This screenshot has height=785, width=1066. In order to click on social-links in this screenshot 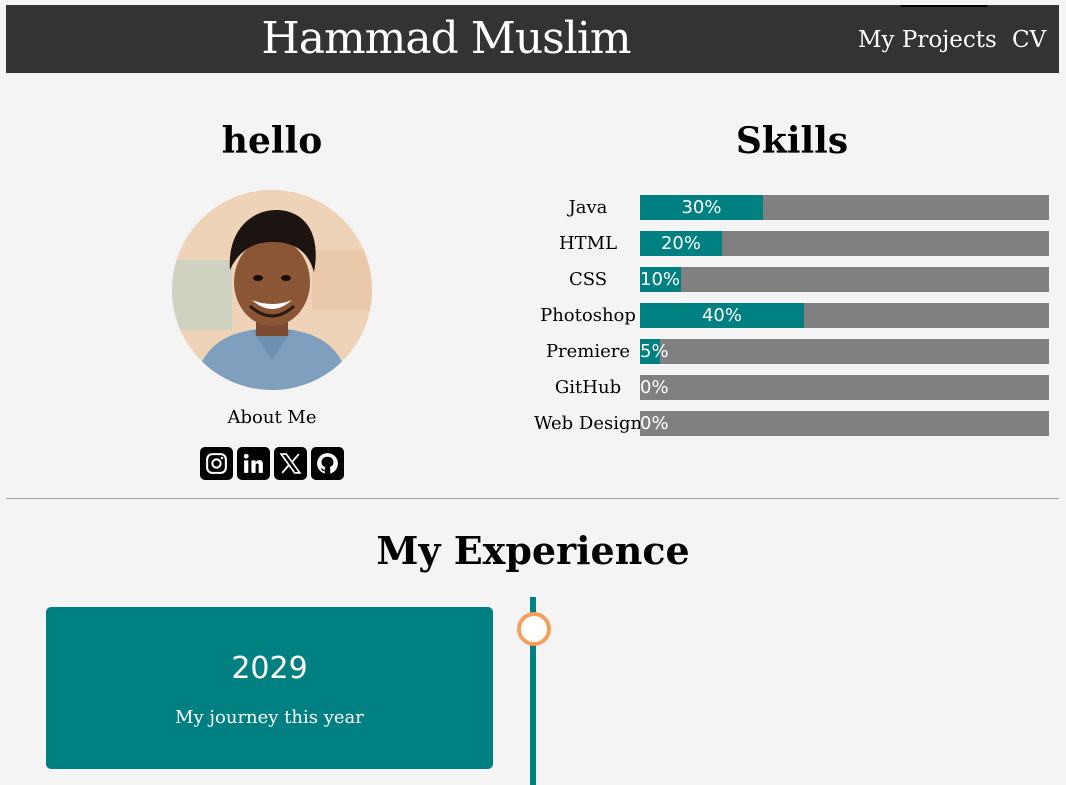, I will do `click(272, 464)`.